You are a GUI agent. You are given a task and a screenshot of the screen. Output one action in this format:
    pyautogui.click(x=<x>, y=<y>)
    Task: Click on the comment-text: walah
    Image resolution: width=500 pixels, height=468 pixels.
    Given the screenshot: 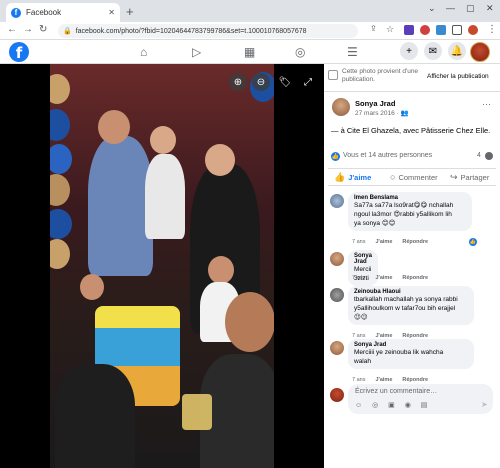 What is the action you would take?
    pyautogui.click(x=362, y=361)
    